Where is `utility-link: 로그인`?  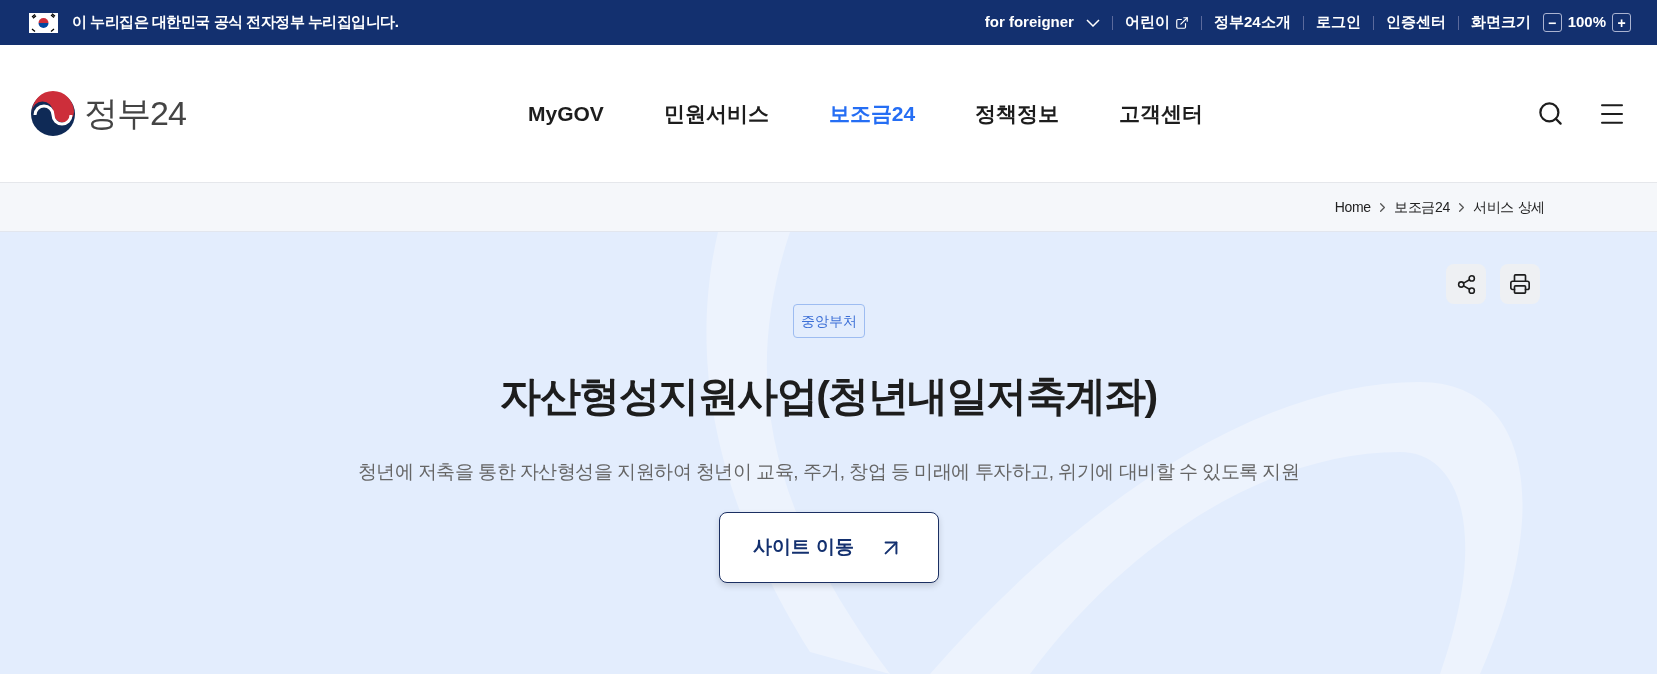
utility-link: 로그인 is located at coordinates (1338, 22).